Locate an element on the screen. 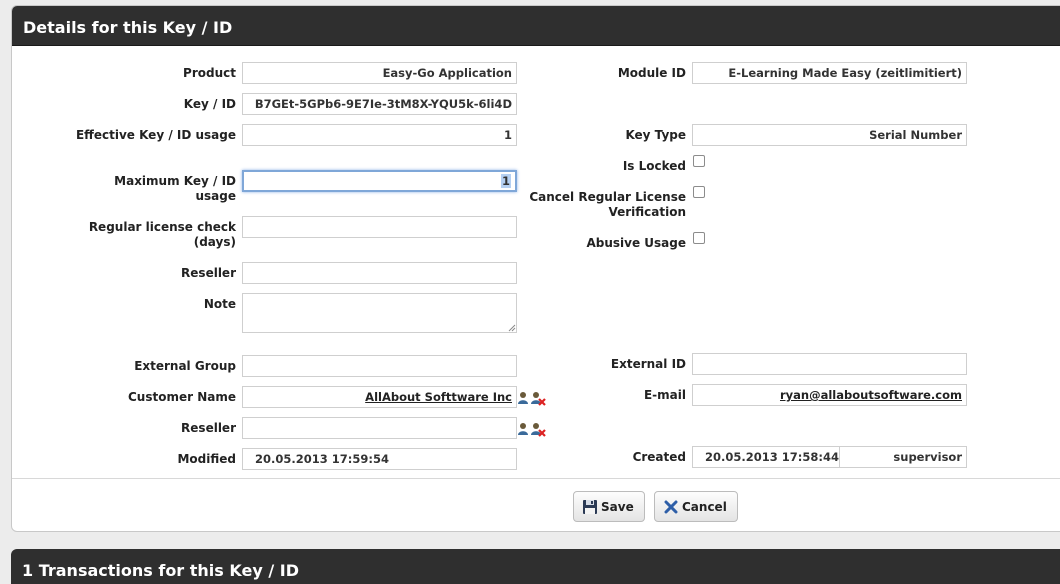  cancel-verification-checkbox is located at coordinates (699, 192).